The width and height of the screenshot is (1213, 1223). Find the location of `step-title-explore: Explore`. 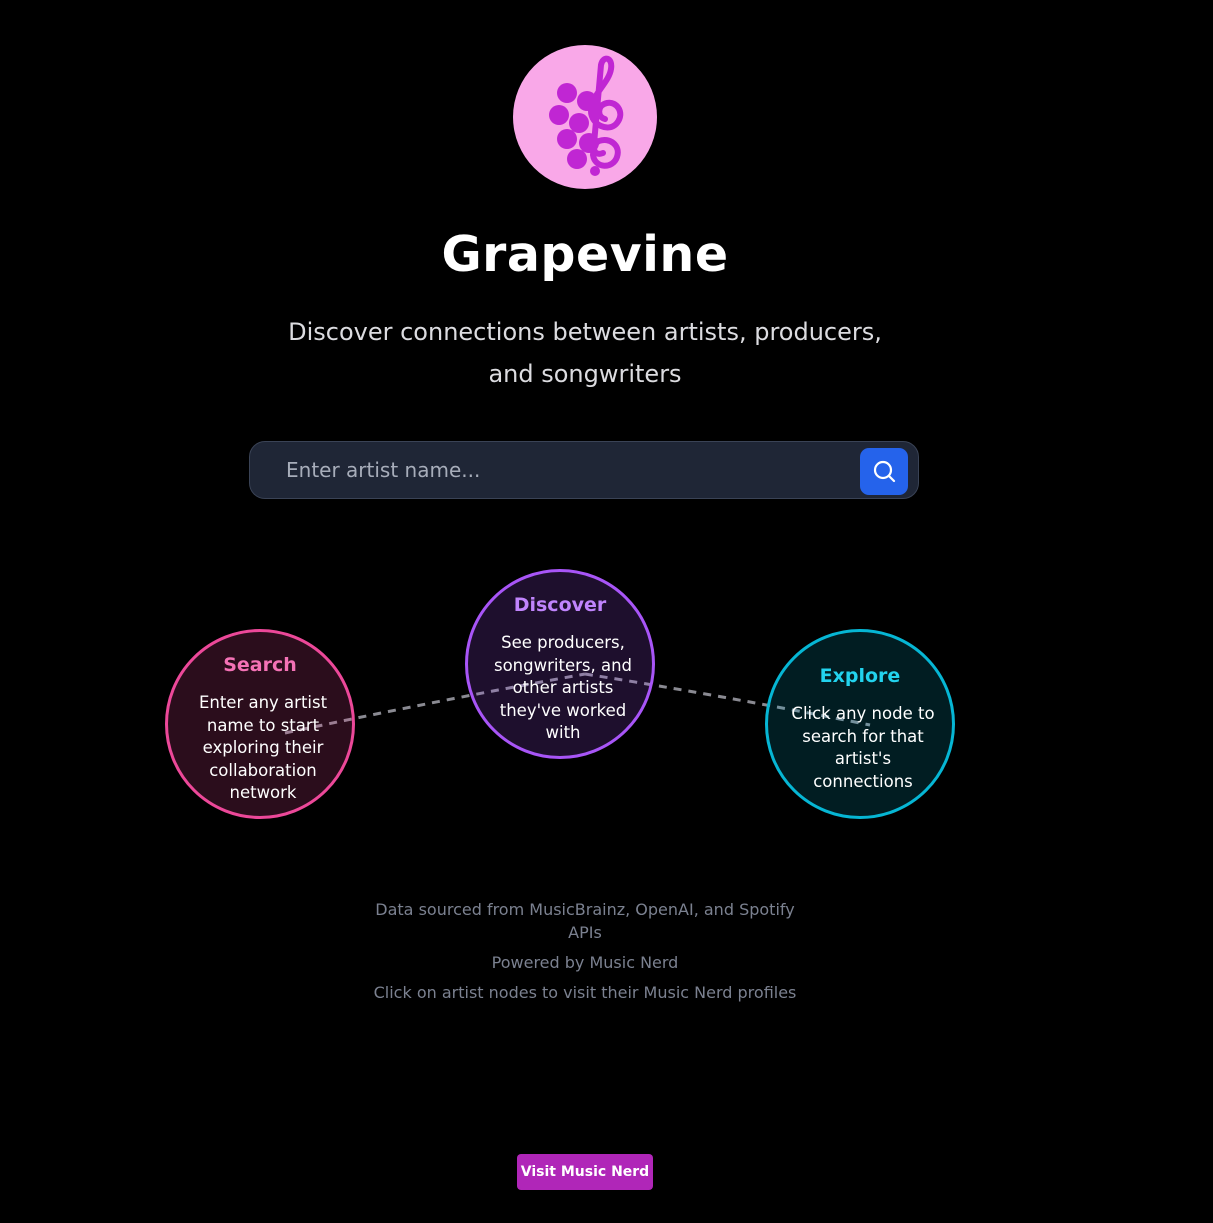

step-title-explore: Explore is located at coordinates (860, 676).